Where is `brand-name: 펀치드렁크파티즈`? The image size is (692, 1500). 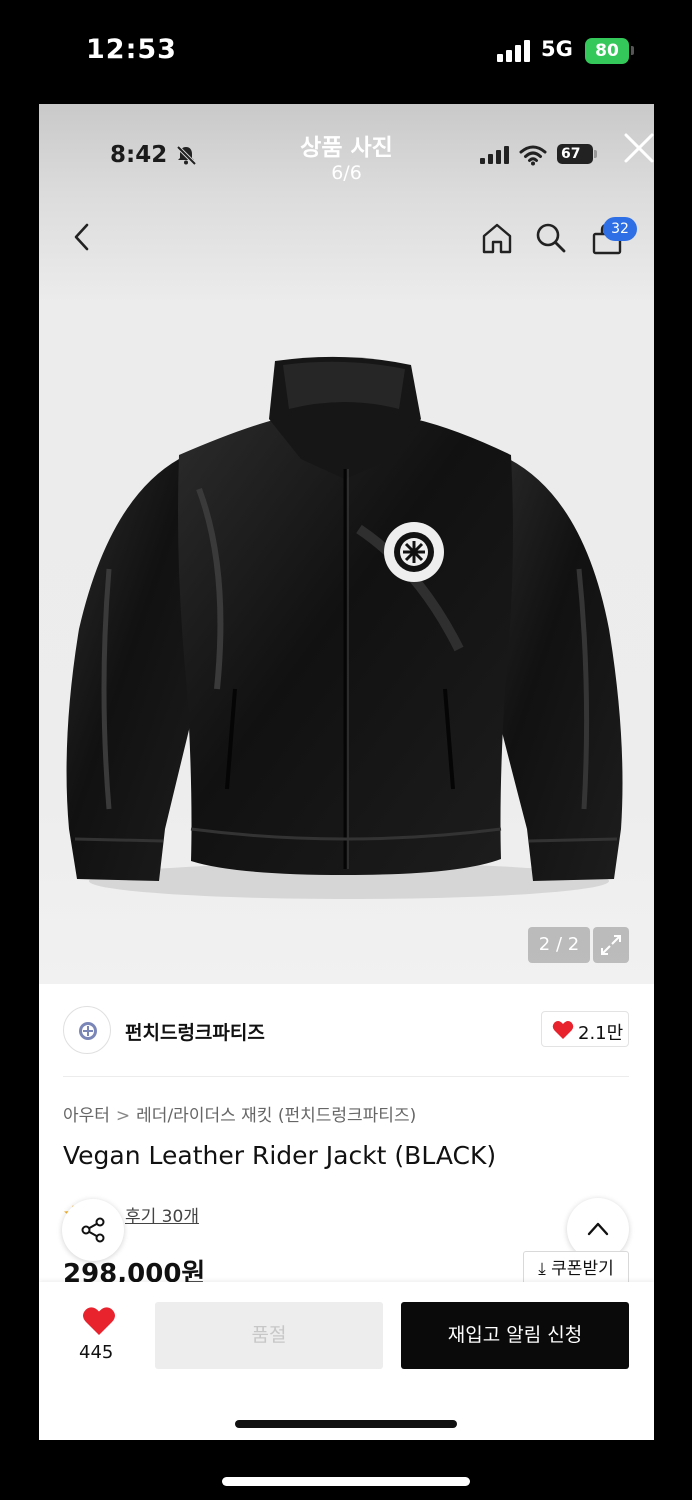 brand-name: 펀치드렁크파티즈 is located at coordinates (195, 1031).